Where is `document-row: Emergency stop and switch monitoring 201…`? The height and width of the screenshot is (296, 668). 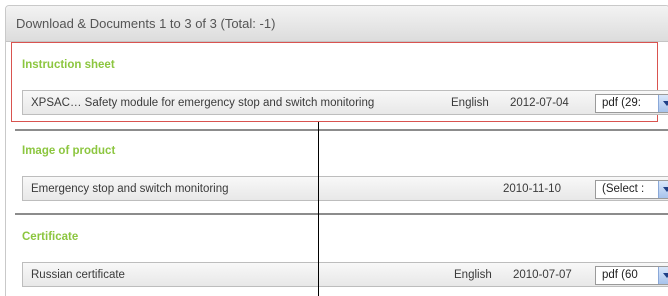 document-row: Emergency stop and switch monitoring 201… is located at coordinates (345, 188).